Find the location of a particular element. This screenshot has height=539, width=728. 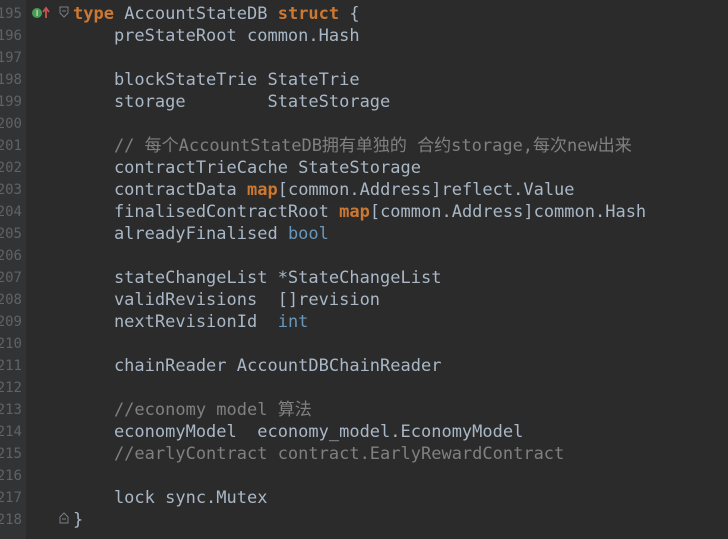

gutter-line: 207 is located at coordinates (13, 278).